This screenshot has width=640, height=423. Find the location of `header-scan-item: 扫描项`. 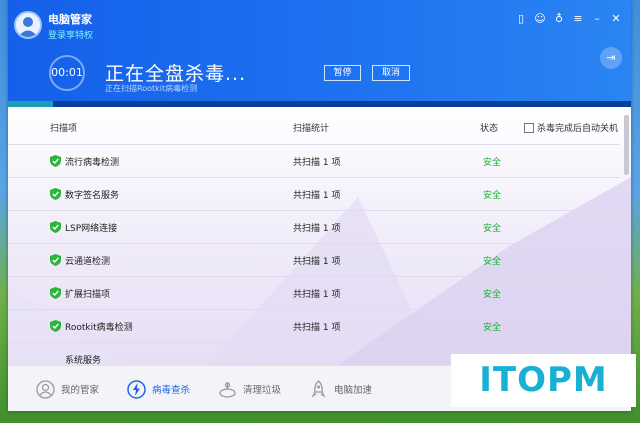

header-scan-item: 扫描项 is located at coordinates (64, 129).